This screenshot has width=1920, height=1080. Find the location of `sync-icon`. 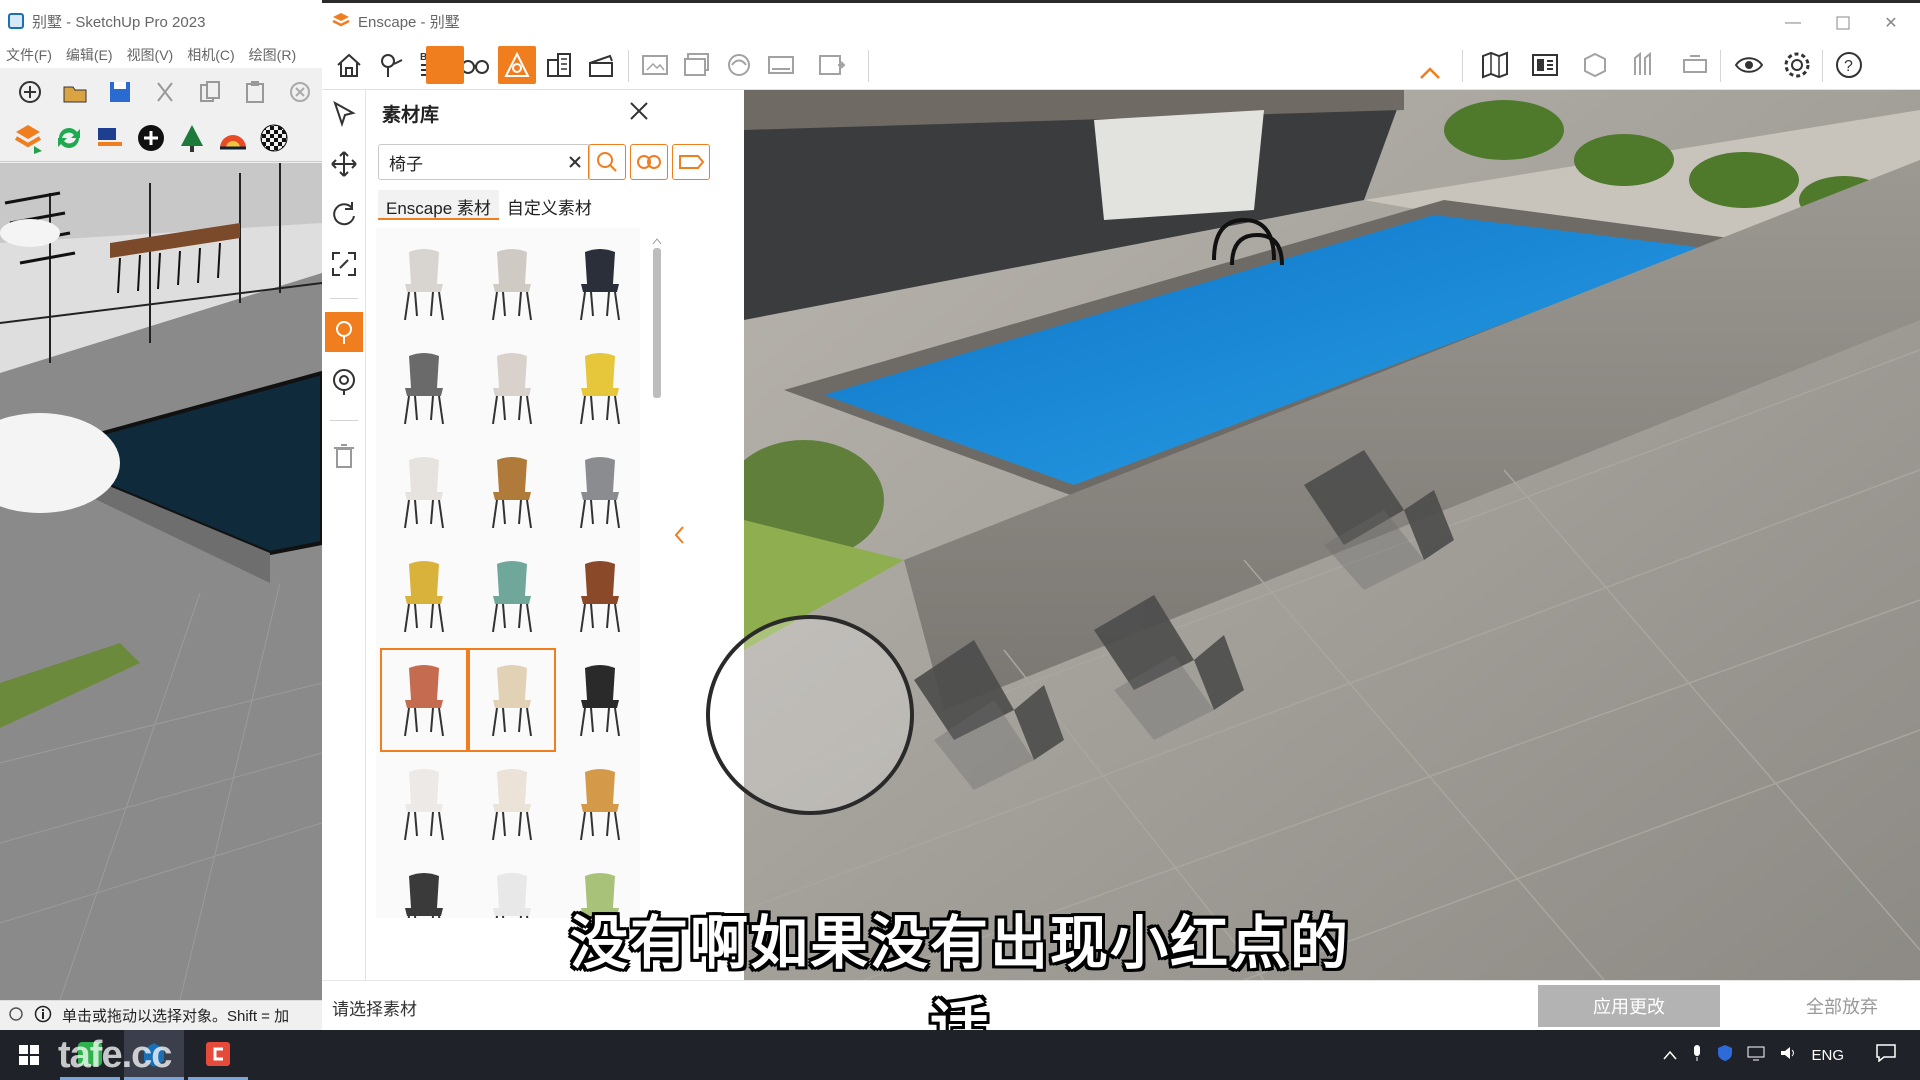

sync-icon is located at coordinates (69, 138).